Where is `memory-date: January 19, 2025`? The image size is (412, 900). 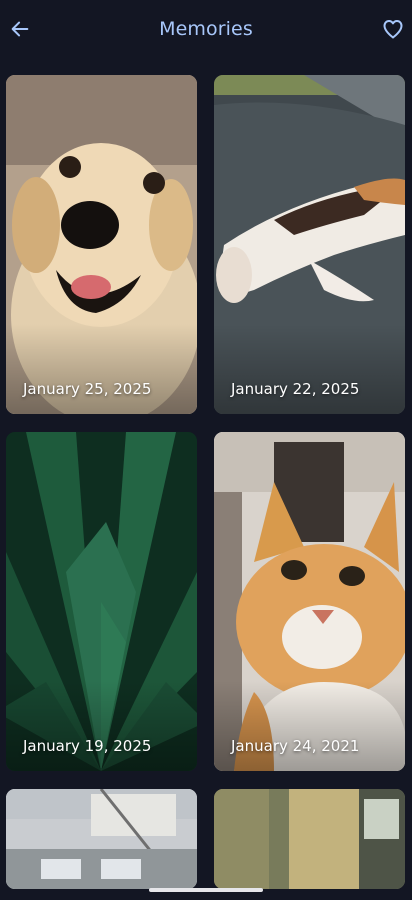 memory-date: January 19, 2025 is located at coordinates (87, 746).